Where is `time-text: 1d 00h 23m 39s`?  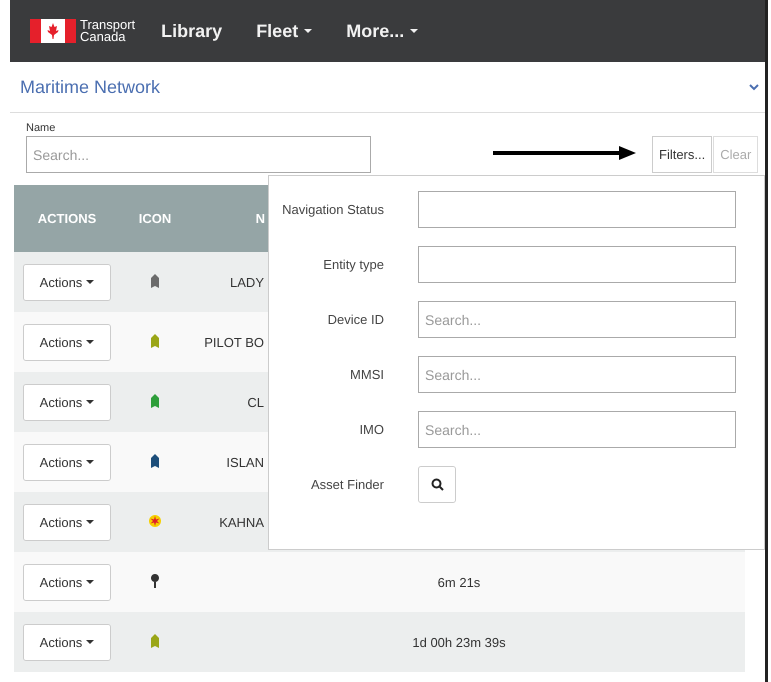 time-text: 1d 00h 23m 39s is located at coordinates (459, 642).